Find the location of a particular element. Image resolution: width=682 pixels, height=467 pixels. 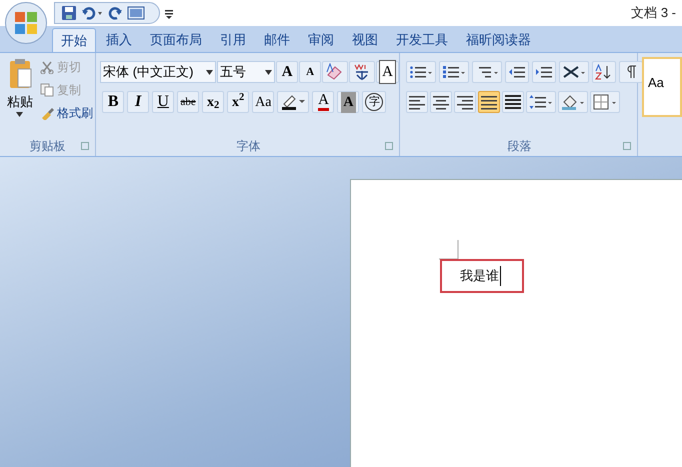

sort-button is located at coordinates (604, 72).